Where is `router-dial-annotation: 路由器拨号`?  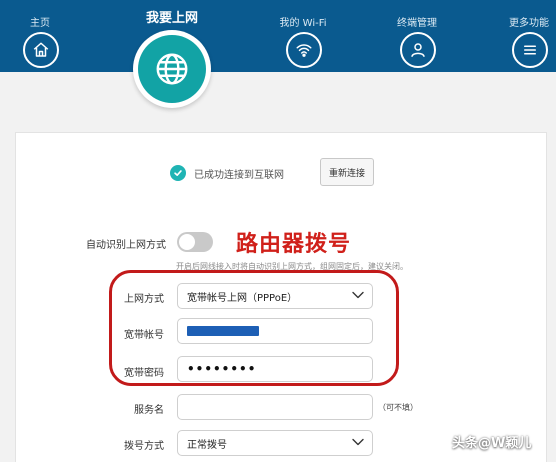
router-dial-annotation: 路由器拨号 is located at coordinates (294, 244).